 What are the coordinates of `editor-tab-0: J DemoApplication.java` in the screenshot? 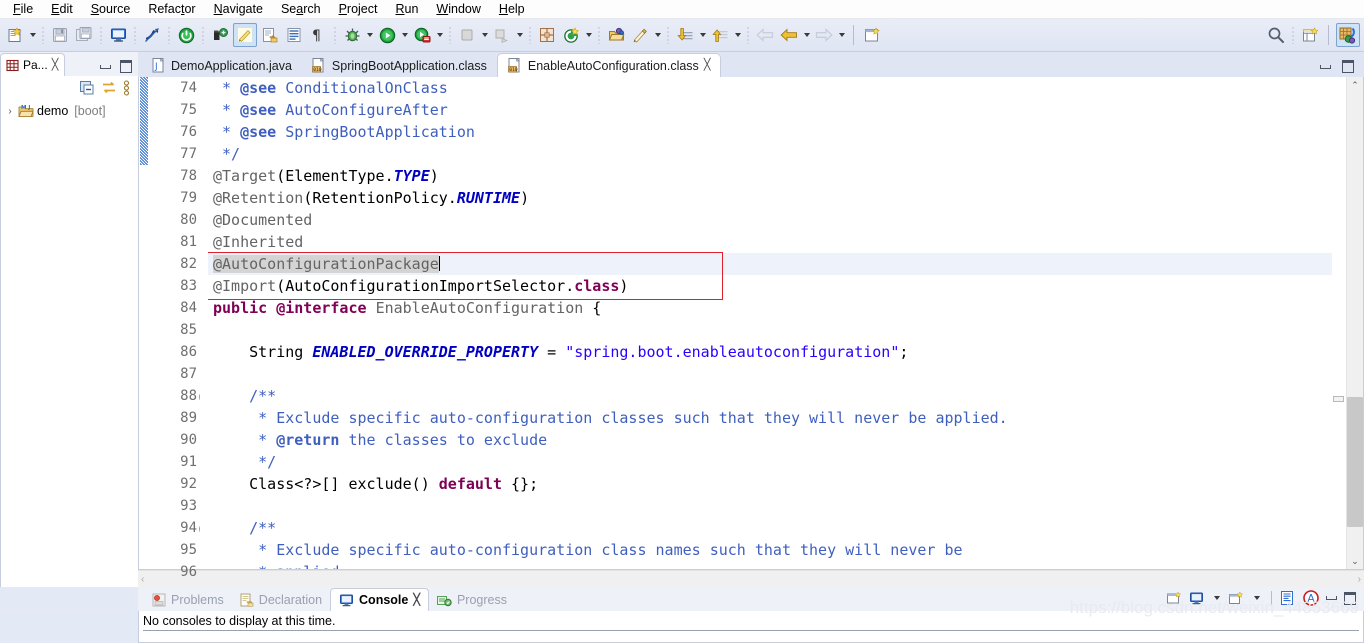 It's located at (222, 65).